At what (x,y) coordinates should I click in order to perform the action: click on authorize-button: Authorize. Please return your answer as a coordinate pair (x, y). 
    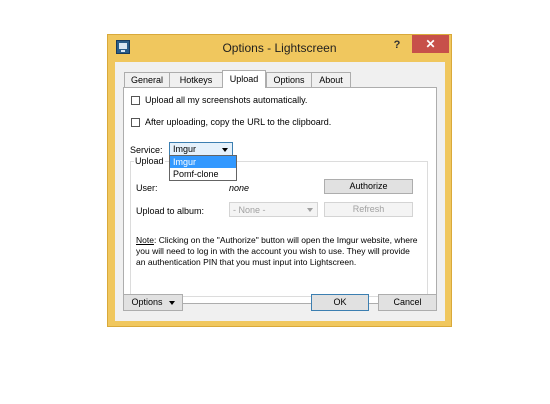
    Looking at the image, I should click on (368, 186).